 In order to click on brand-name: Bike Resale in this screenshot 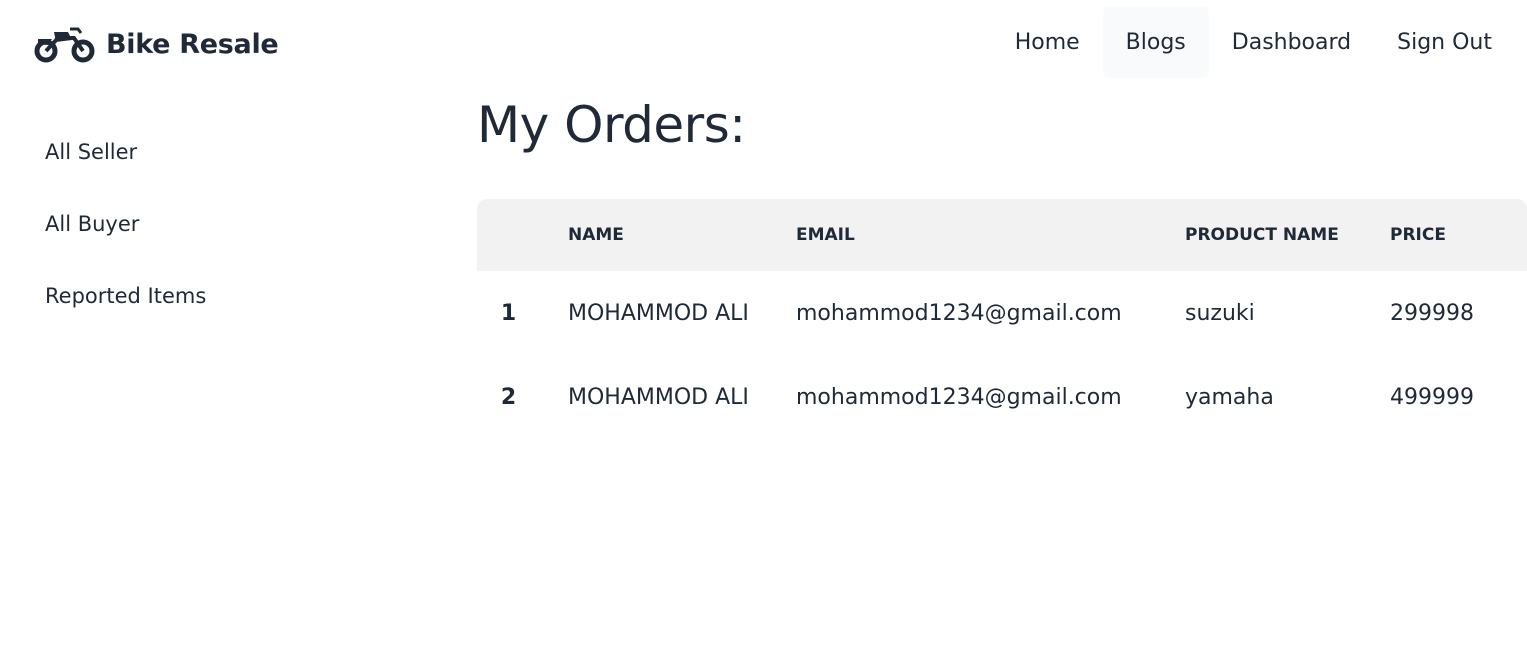, I will do `click(192, 44)`.